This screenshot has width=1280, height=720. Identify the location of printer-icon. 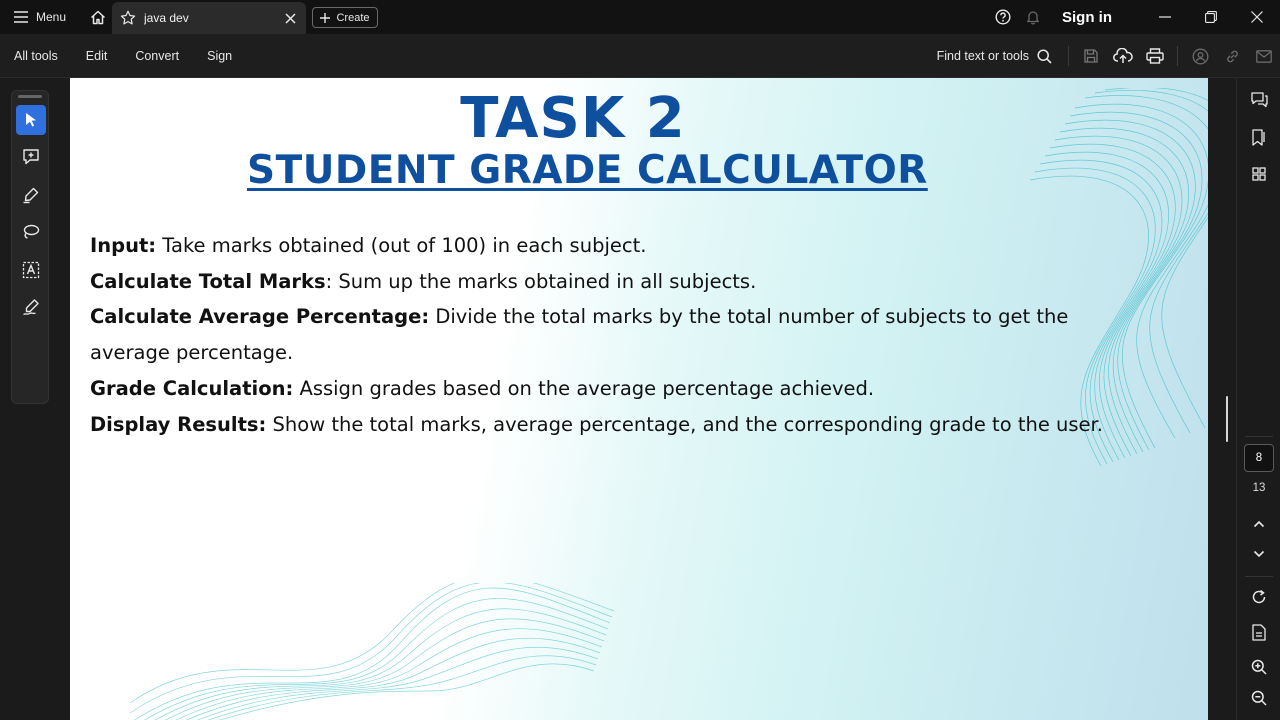
(1155, 56).